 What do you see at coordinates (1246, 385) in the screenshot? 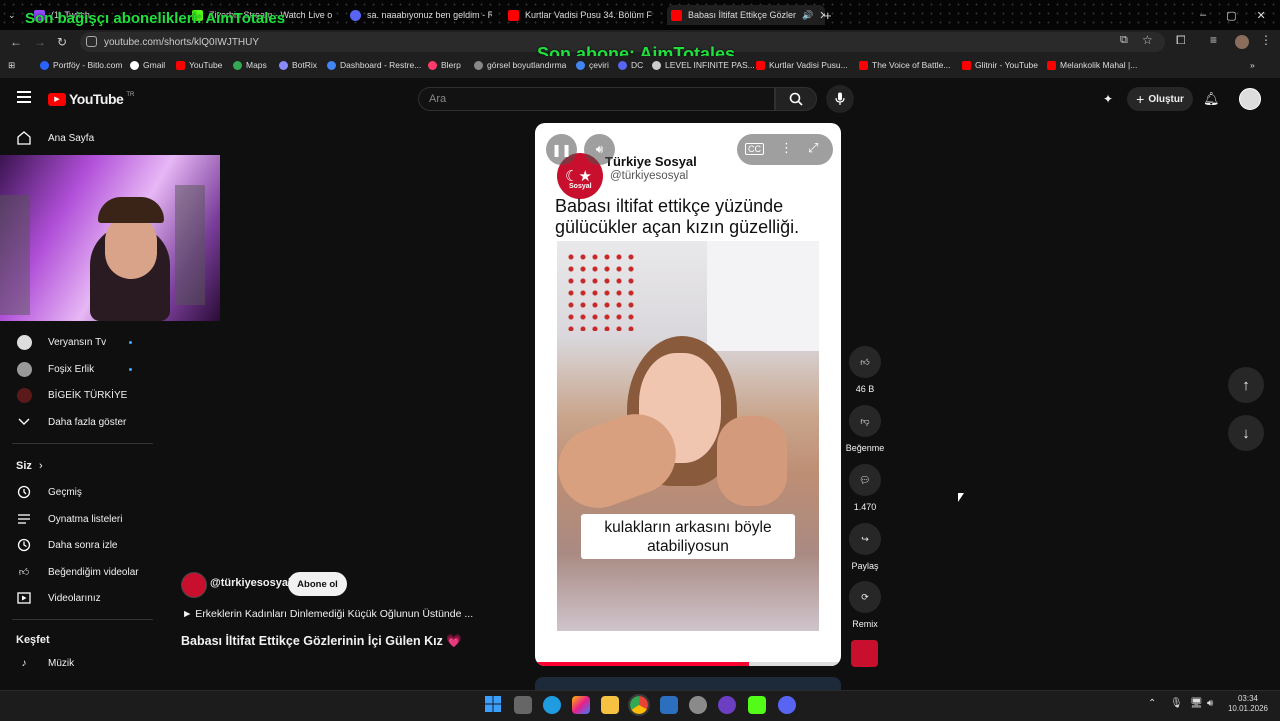
I see `previous-short-button: ↑` at bounding box center [1246, 385].